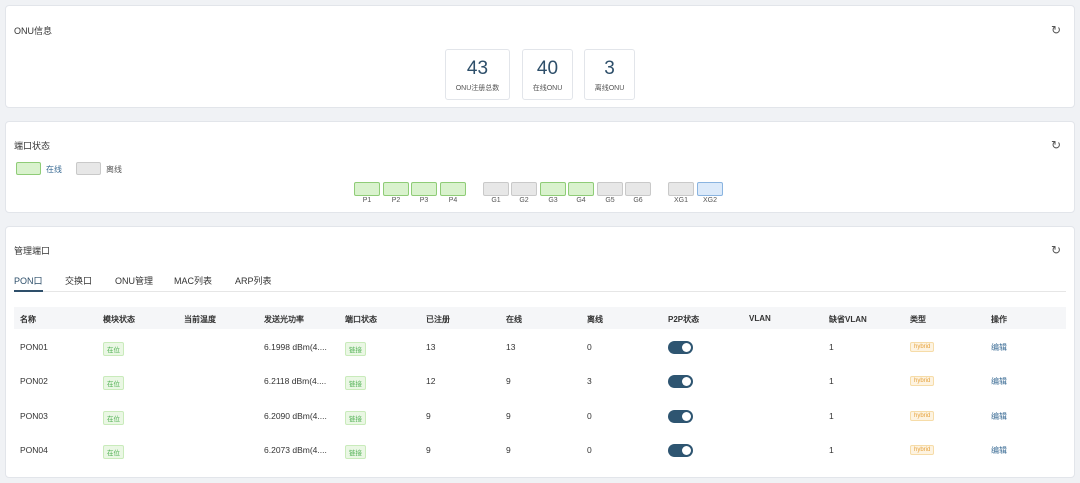 The width and height of the screenshot is (1080, 483). Describe the element at coordinates (453, 189) in the screenshot. I see `port-p4` at that location.